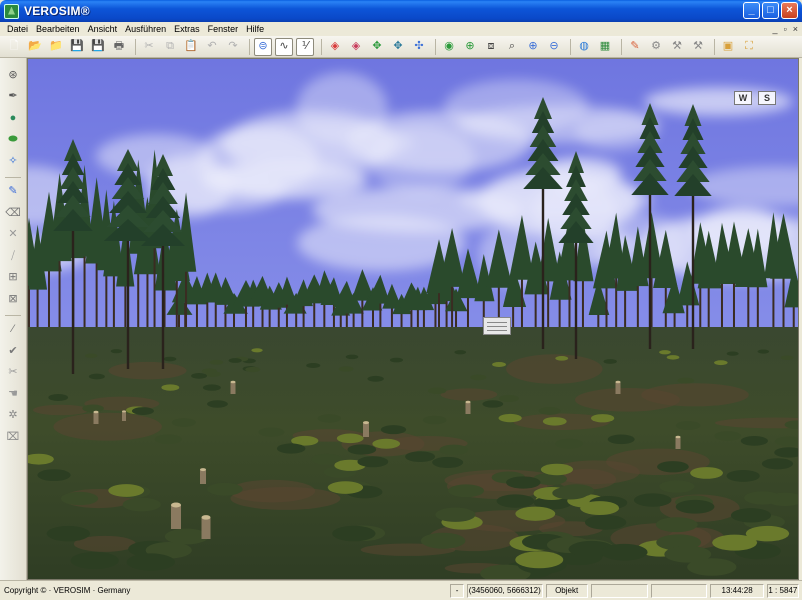 This screenshot has height=600, width=802. What do you see at coordinates (512, 47) in the screenshot?
I see `zoom-window-button: ⌕` at bounding box center [512, 47].